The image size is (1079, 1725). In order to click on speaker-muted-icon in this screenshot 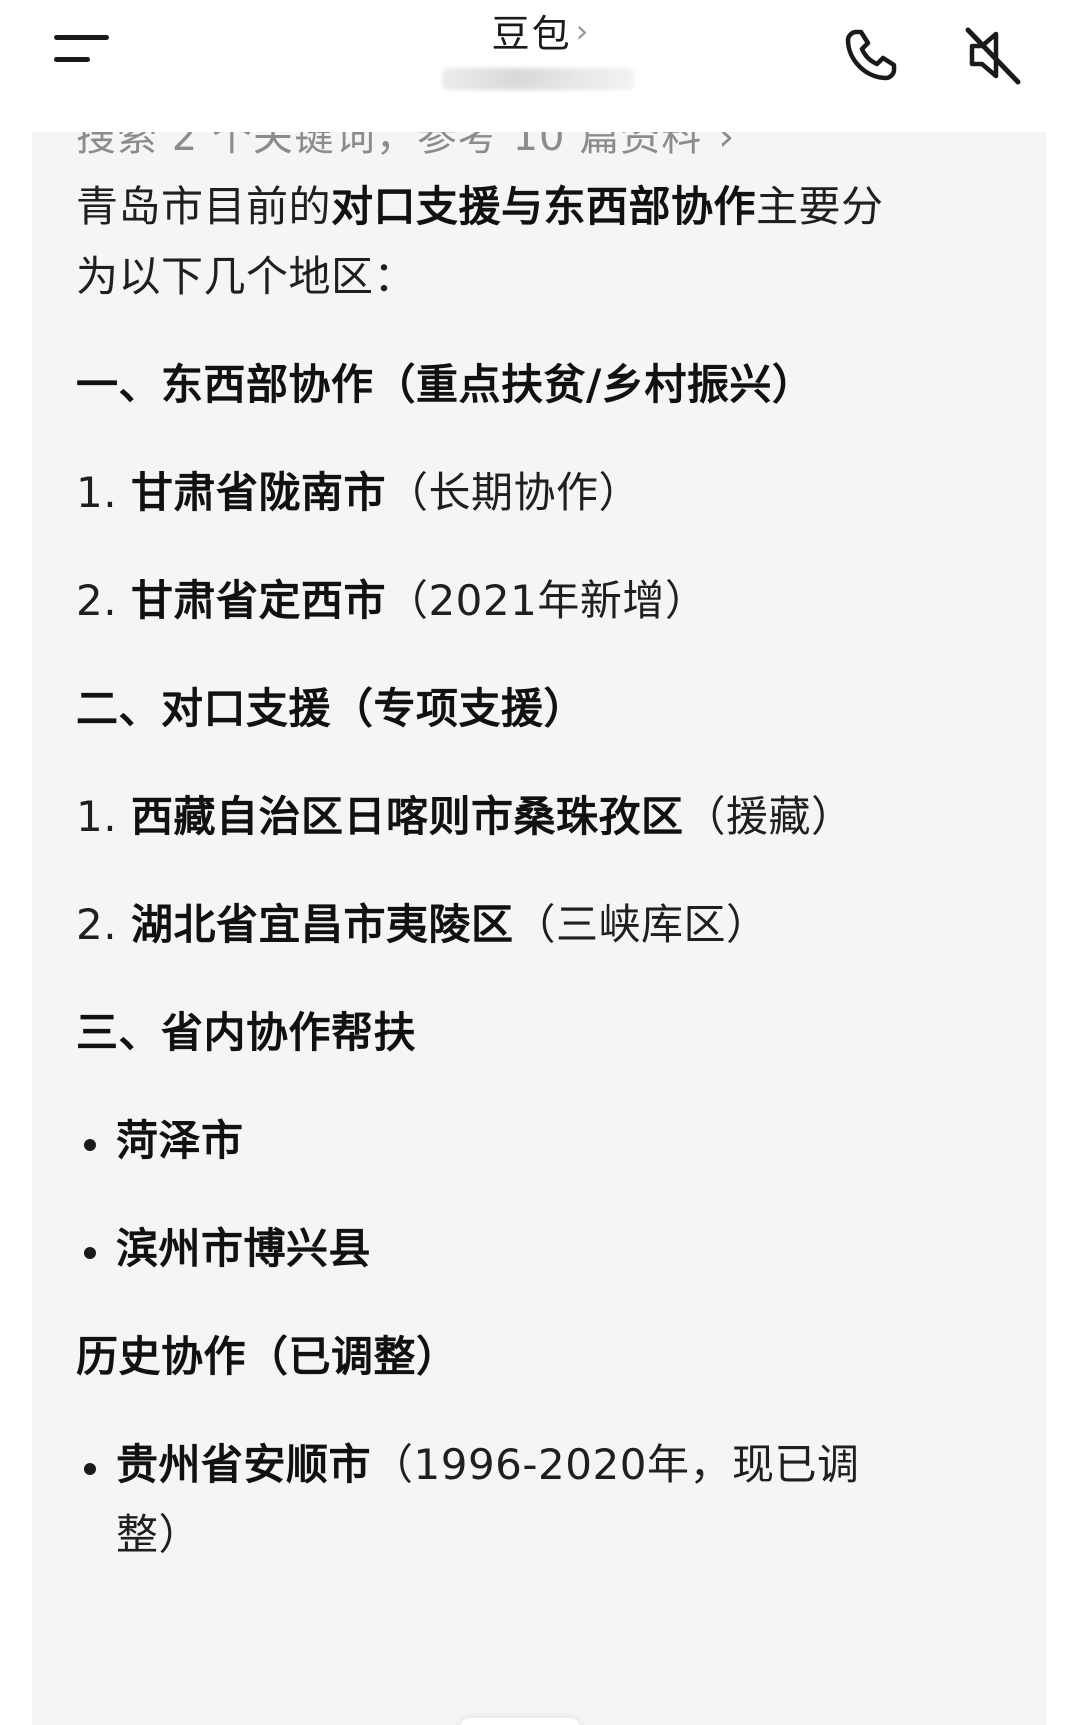, I will do `click(993, 56)`.